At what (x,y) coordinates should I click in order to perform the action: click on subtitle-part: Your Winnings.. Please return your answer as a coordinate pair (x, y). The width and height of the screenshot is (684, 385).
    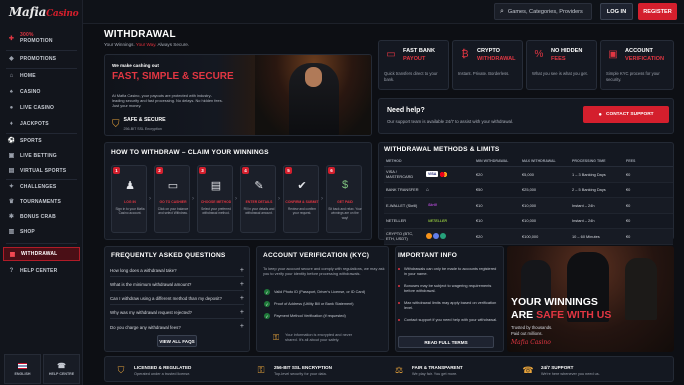
    Looking at the image, I should click on (120, 44).